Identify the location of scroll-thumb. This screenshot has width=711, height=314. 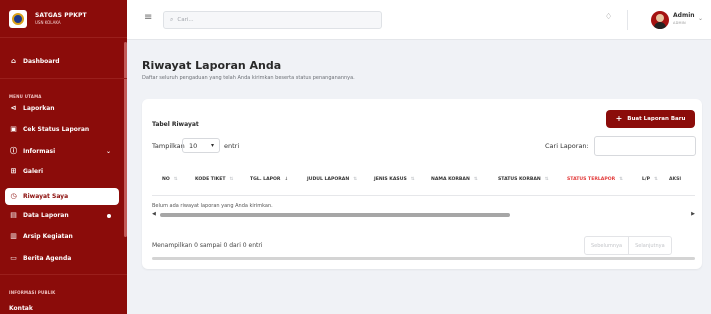
(335, 215).